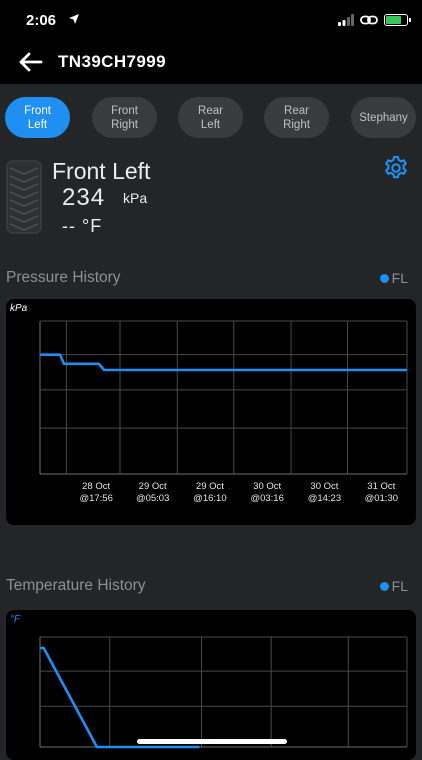 This screenshot has height=760, width=422. I want to click on location-arrow-icon, so click(74, 19).